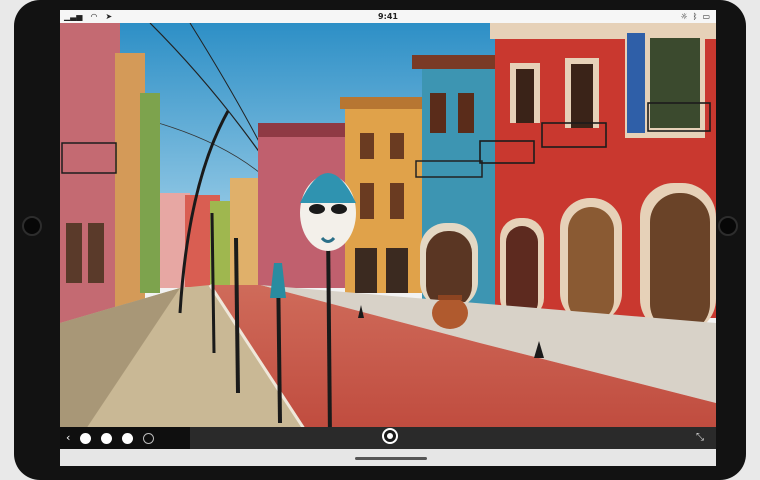  I want to click on bluetooth-icon: ᛒ, so click(695, 16).